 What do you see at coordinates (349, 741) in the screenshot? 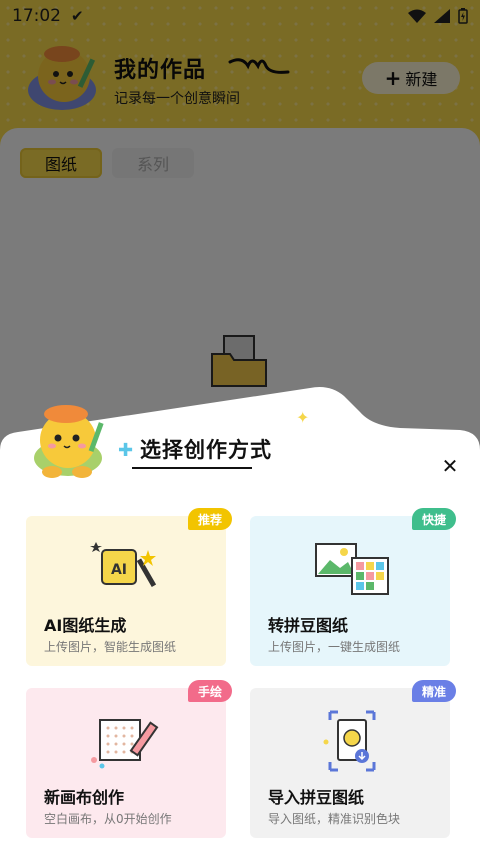
I see `import-file-icon` at bounding box center [349, 741].